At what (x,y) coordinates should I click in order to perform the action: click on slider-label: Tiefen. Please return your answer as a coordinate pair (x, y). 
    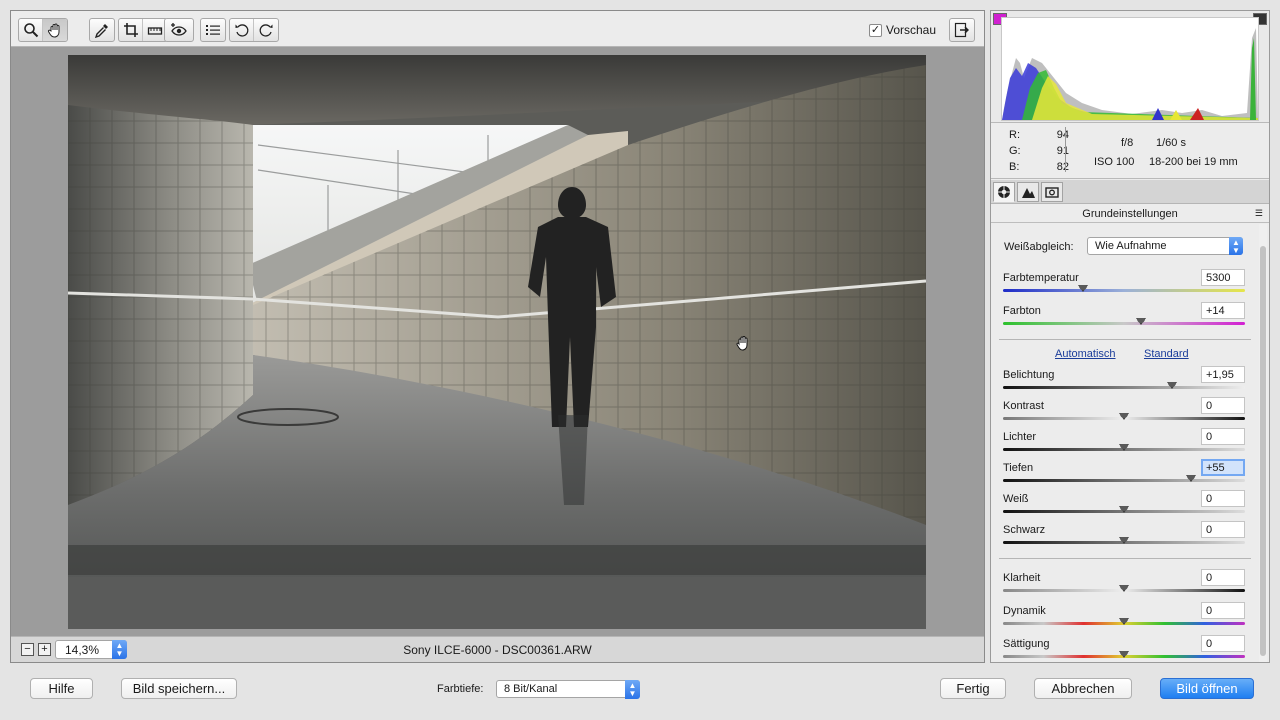
    Looking at the image, I should click on (1018, 468).